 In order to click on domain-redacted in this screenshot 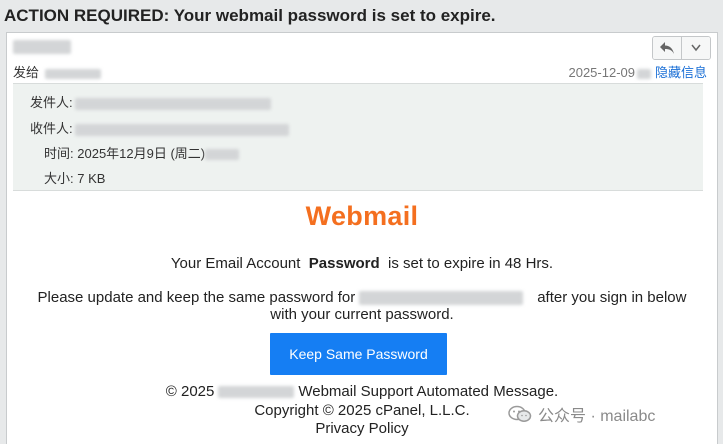, I will do `click(256, 392)`.